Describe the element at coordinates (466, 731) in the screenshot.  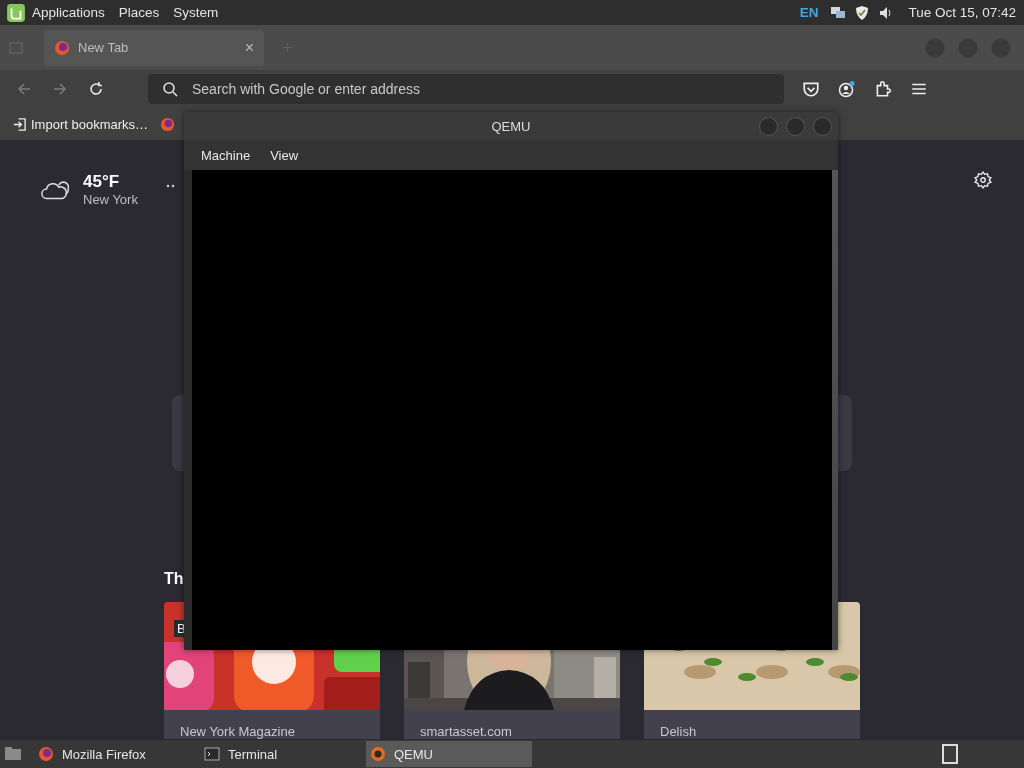
I see `card-source: smartasset.com` at that location.